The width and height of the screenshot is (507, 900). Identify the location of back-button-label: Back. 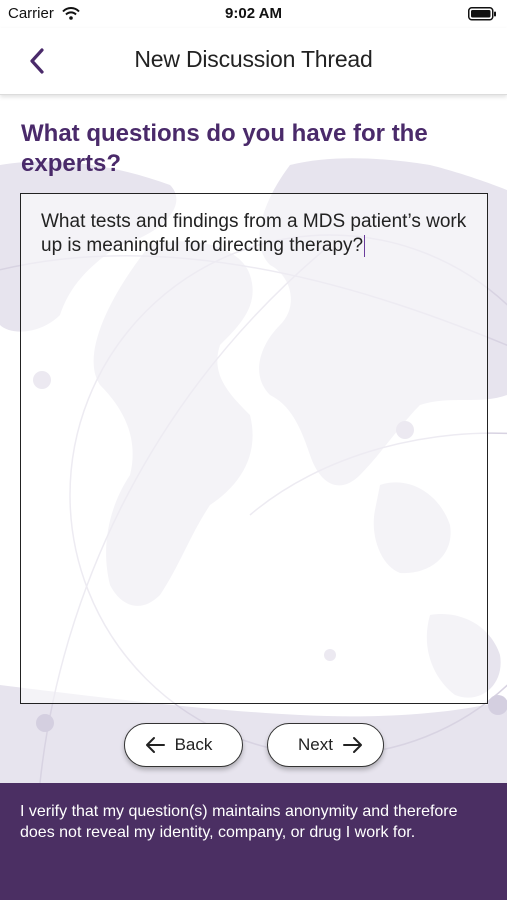
(193, 744).